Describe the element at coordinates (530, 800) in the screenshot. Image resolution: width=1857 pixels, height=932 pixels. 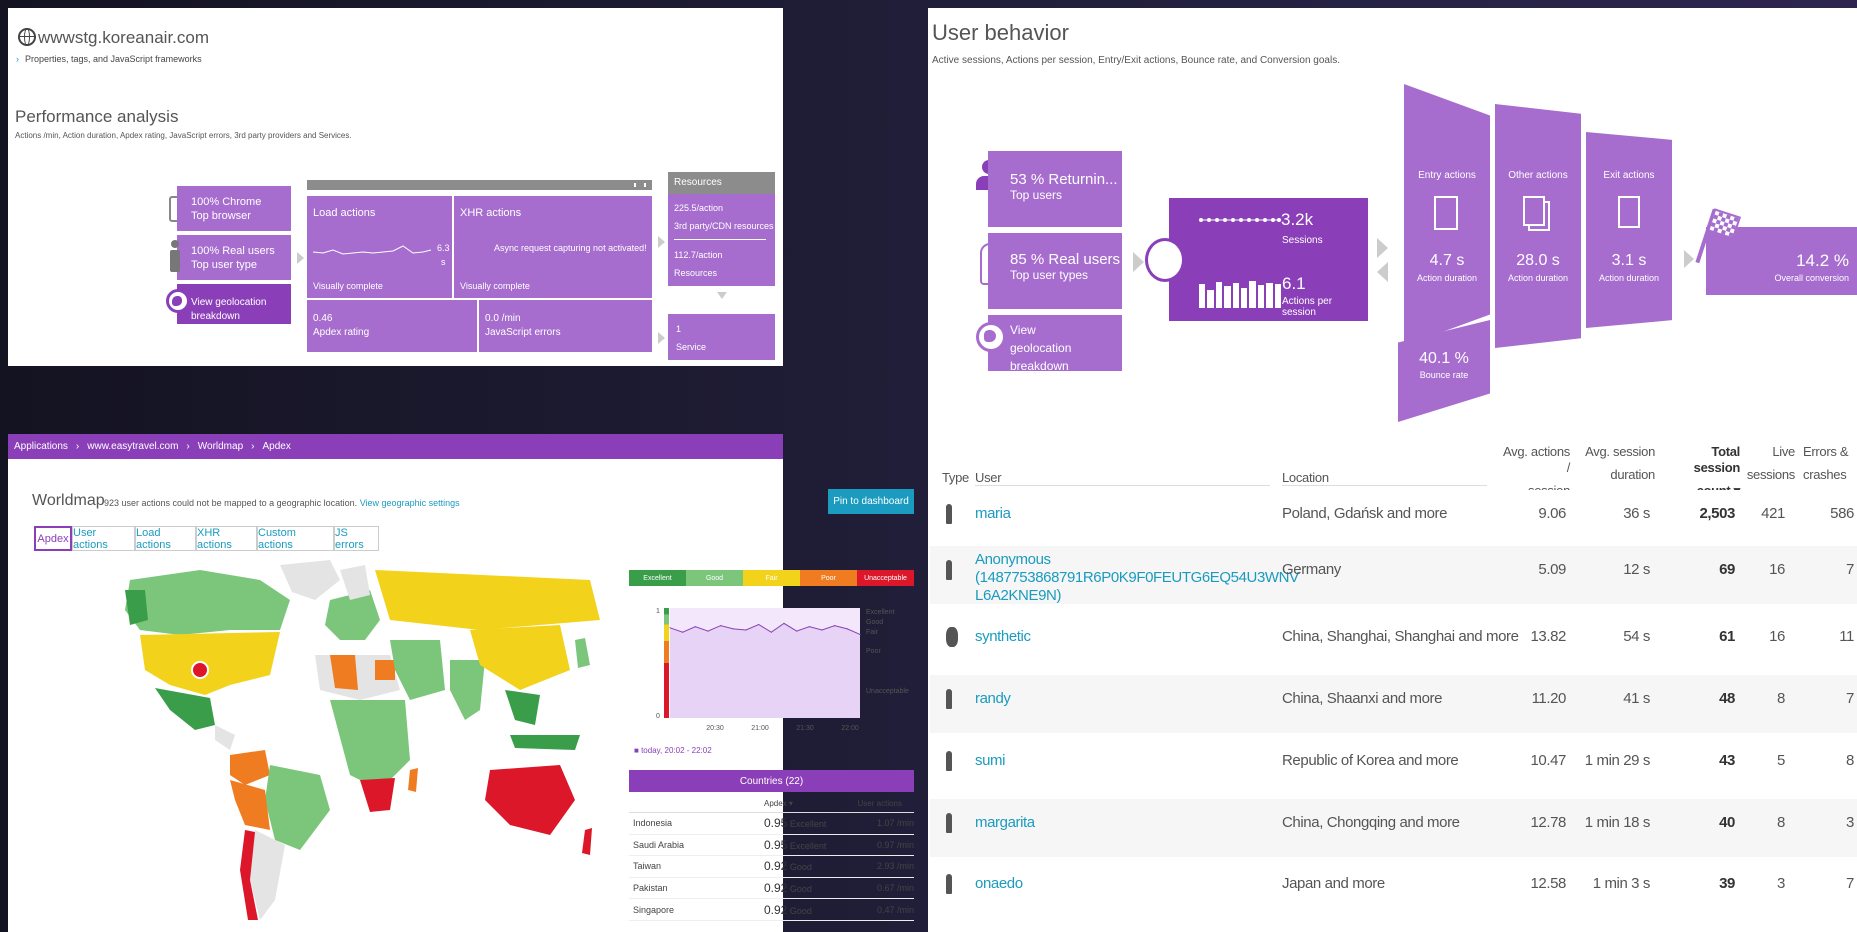
I see `map-australia` at that location.